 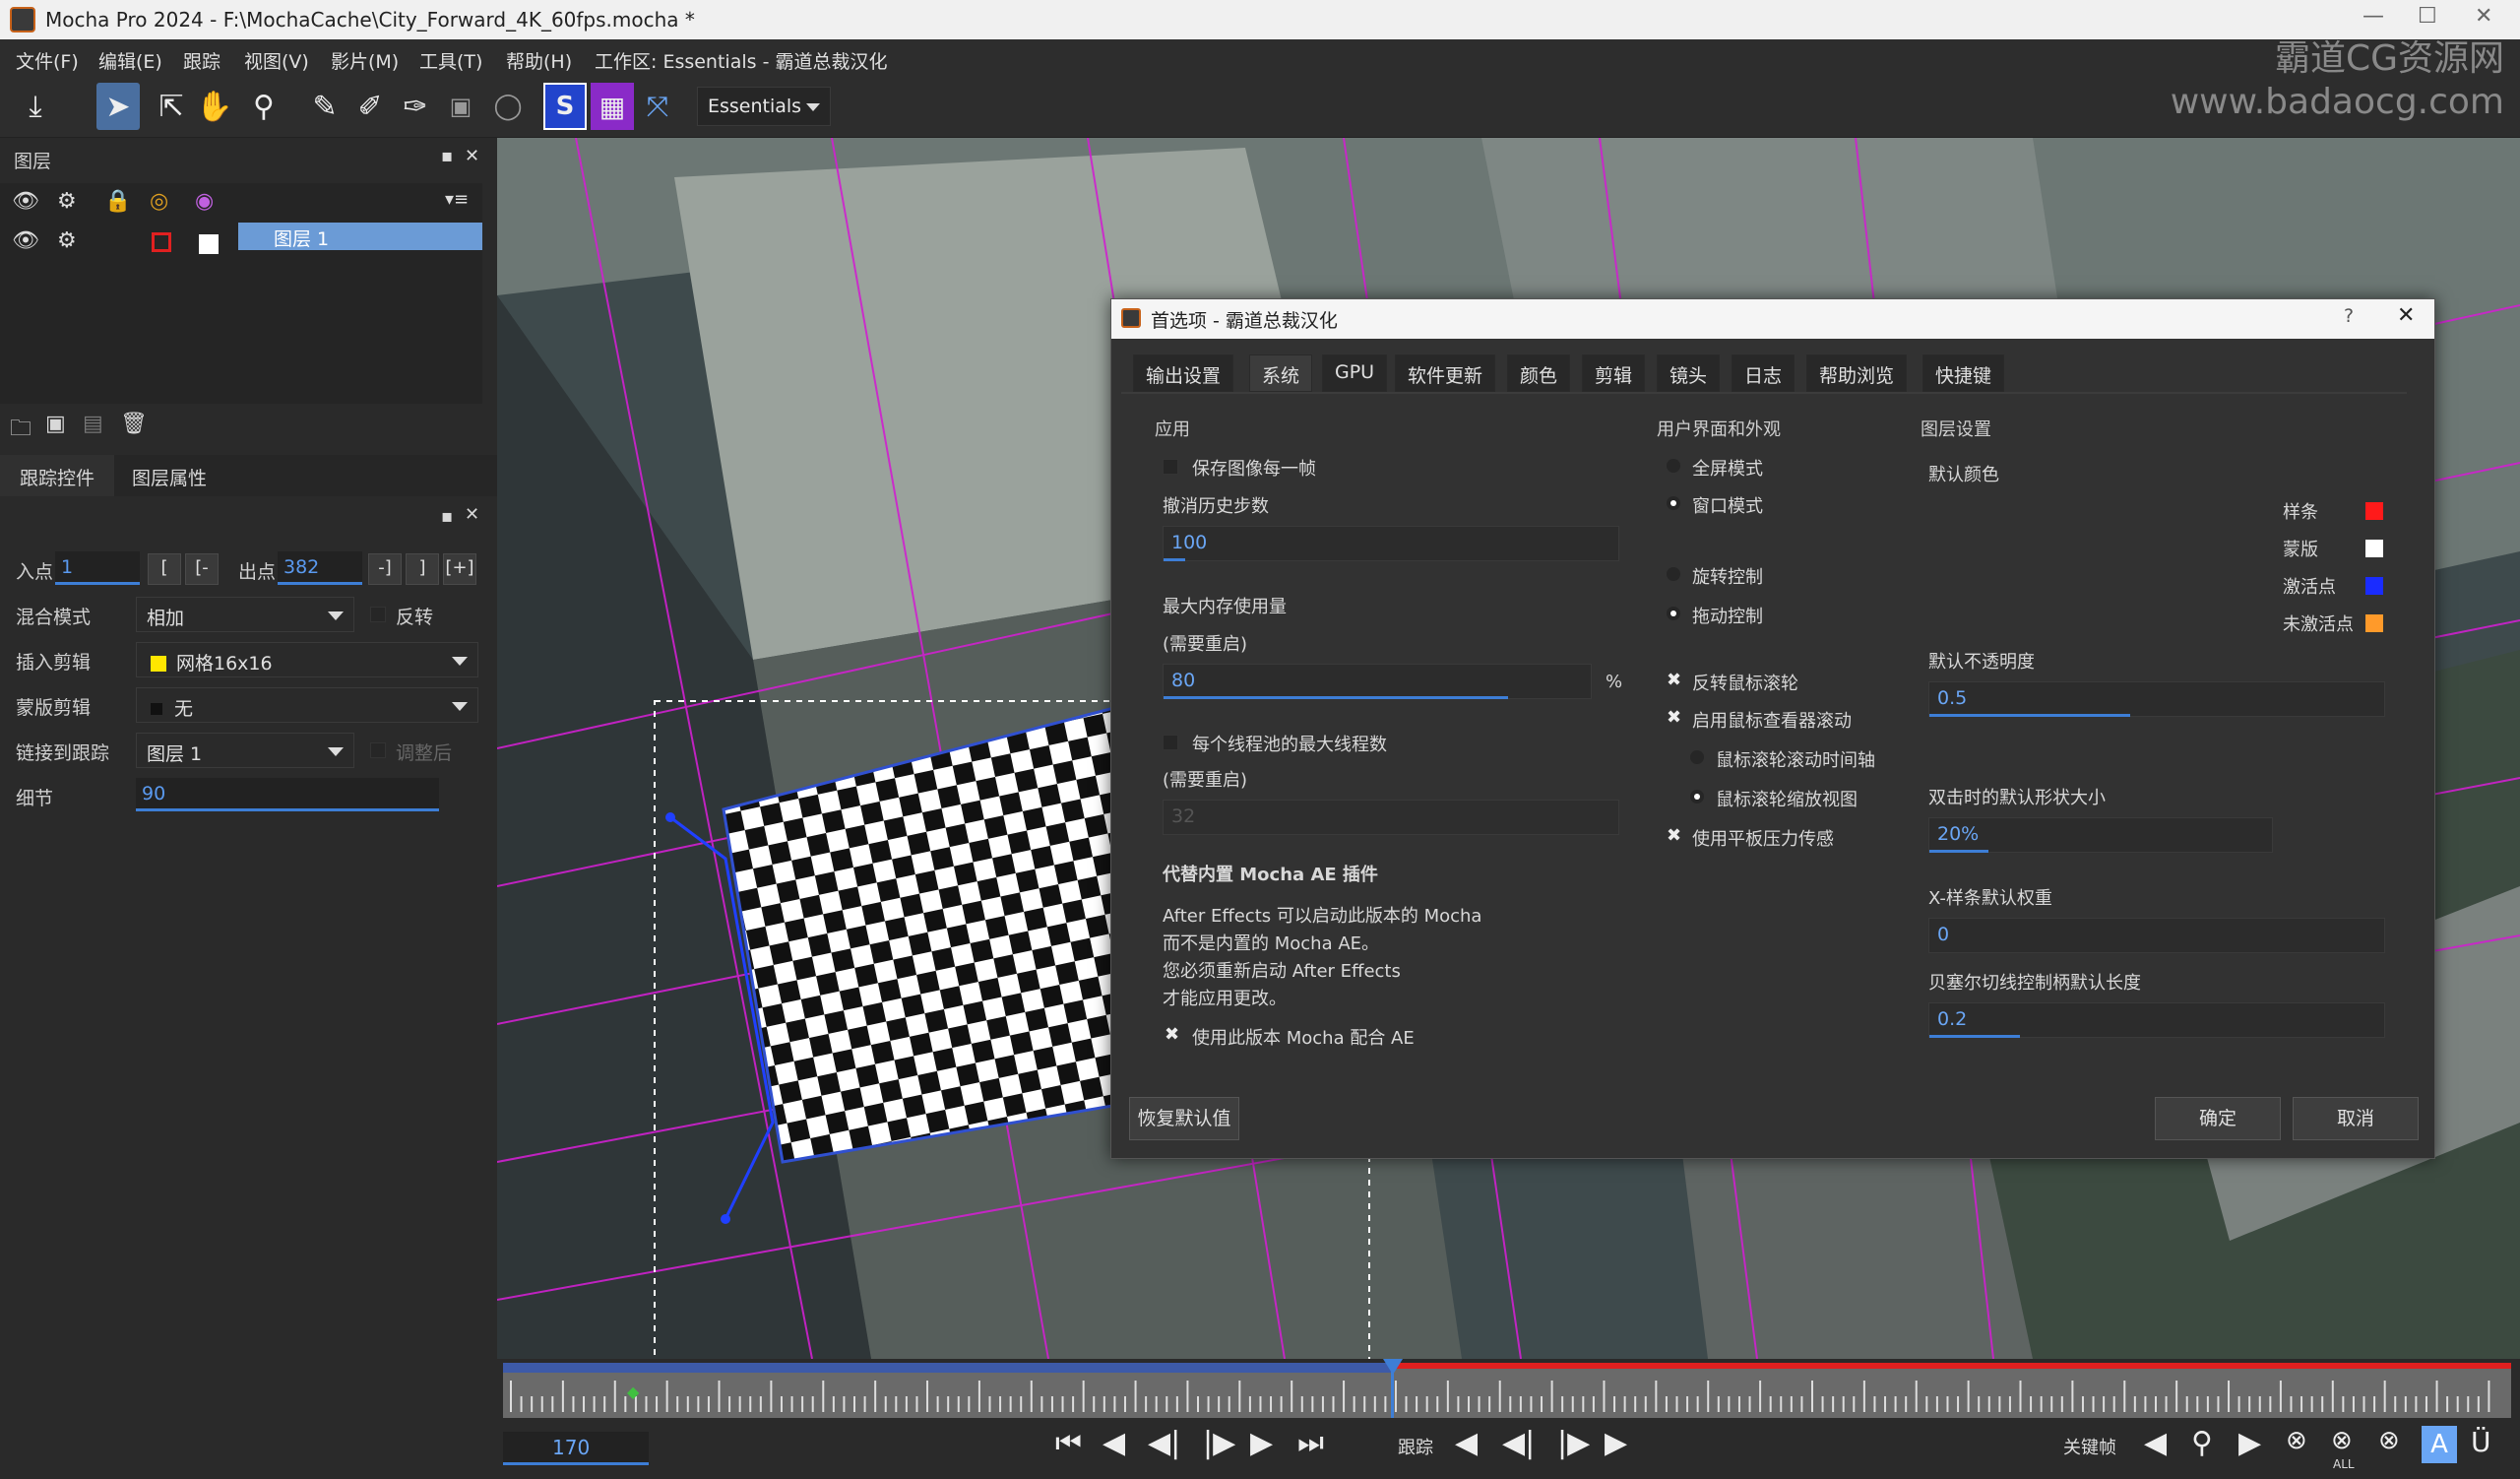 What do you see at coordinates (67, 202) in the screenshot?
I see `gear-icon: ⚙` at bounding box center [67, 202].